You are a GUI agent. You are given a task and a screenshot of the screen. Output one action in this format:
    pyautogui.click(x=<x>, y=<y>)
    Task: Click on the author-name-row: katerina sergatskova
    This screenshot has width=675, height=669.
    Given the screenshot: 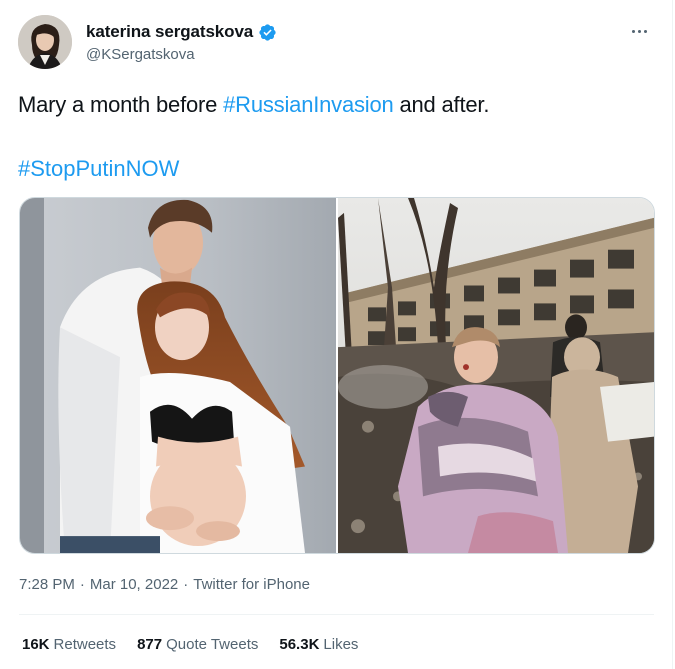 What is the action you would take?
    pyautogui.click(x=181, y=32)
    